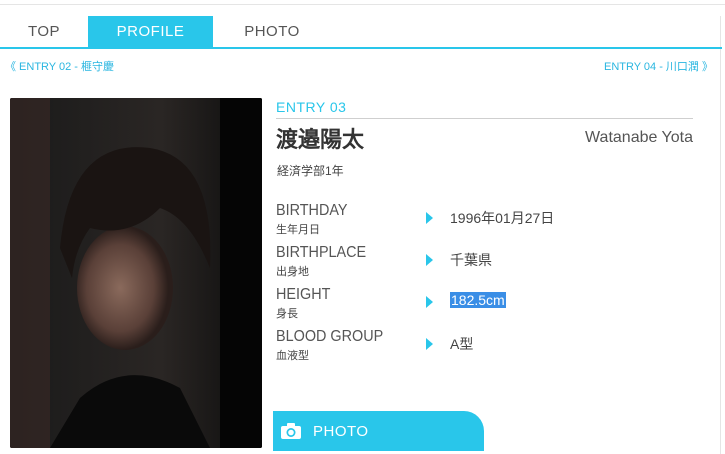 The image size is (725, 454). What do you see at coordinates (310, 171) in the screenshot?
I see `faculty-text: 経済学部1年` at bounding box center [310, 171].